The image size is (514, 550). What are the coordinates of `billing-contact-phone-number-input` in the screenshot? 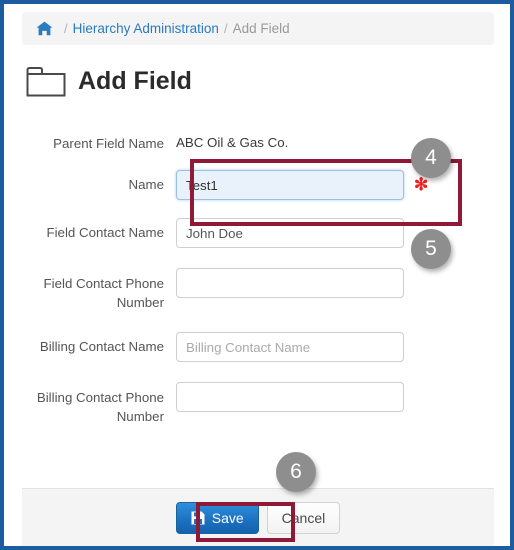 It's located at (290, 397).